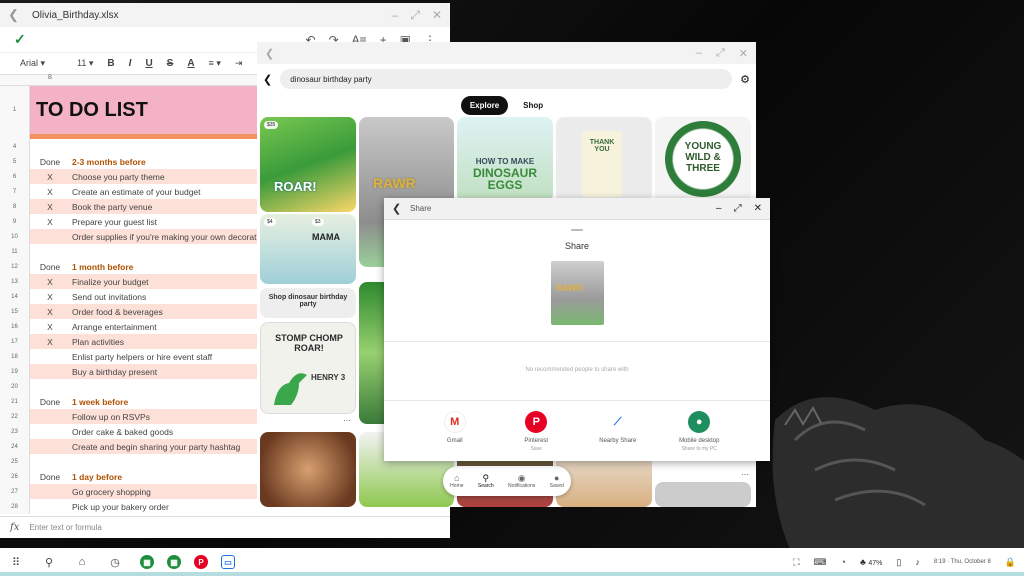 This screenshot has width=1024, height=576. What do you see at coordinates (15, 296) in the screenshot?
I see `row-number: 14` at bounding box center [15, 296].